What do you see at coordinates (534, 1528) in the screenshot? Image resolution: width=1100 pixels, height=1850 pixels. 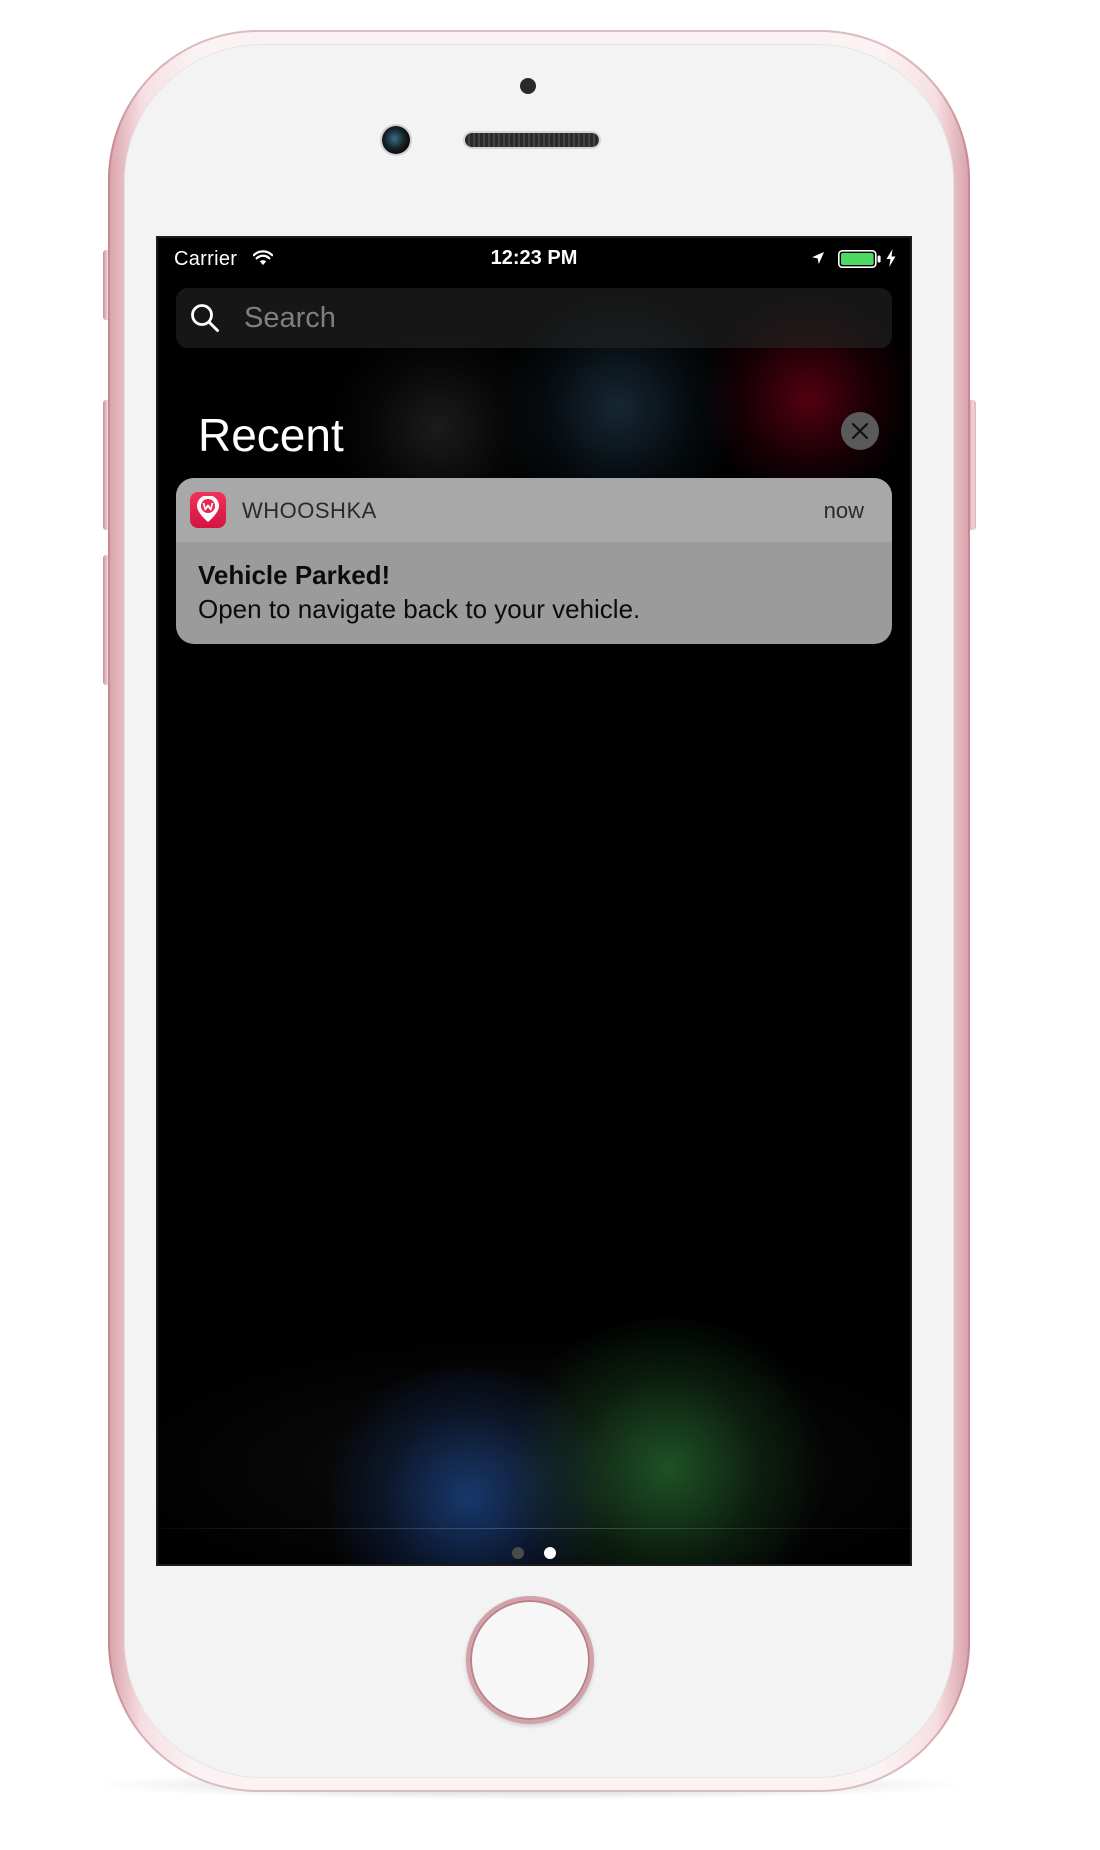 I see `divider` at bounding box center [534, 1528].